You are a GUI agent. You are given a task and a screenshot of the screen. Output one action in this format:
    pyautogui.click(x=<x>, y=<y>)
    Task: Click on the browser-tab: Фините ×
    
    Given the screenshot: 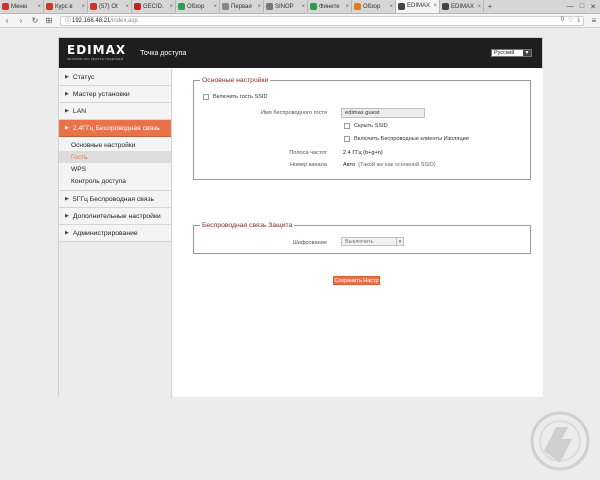 What is the action you would take?
    pyautogui.click(x=330, y=6)
    